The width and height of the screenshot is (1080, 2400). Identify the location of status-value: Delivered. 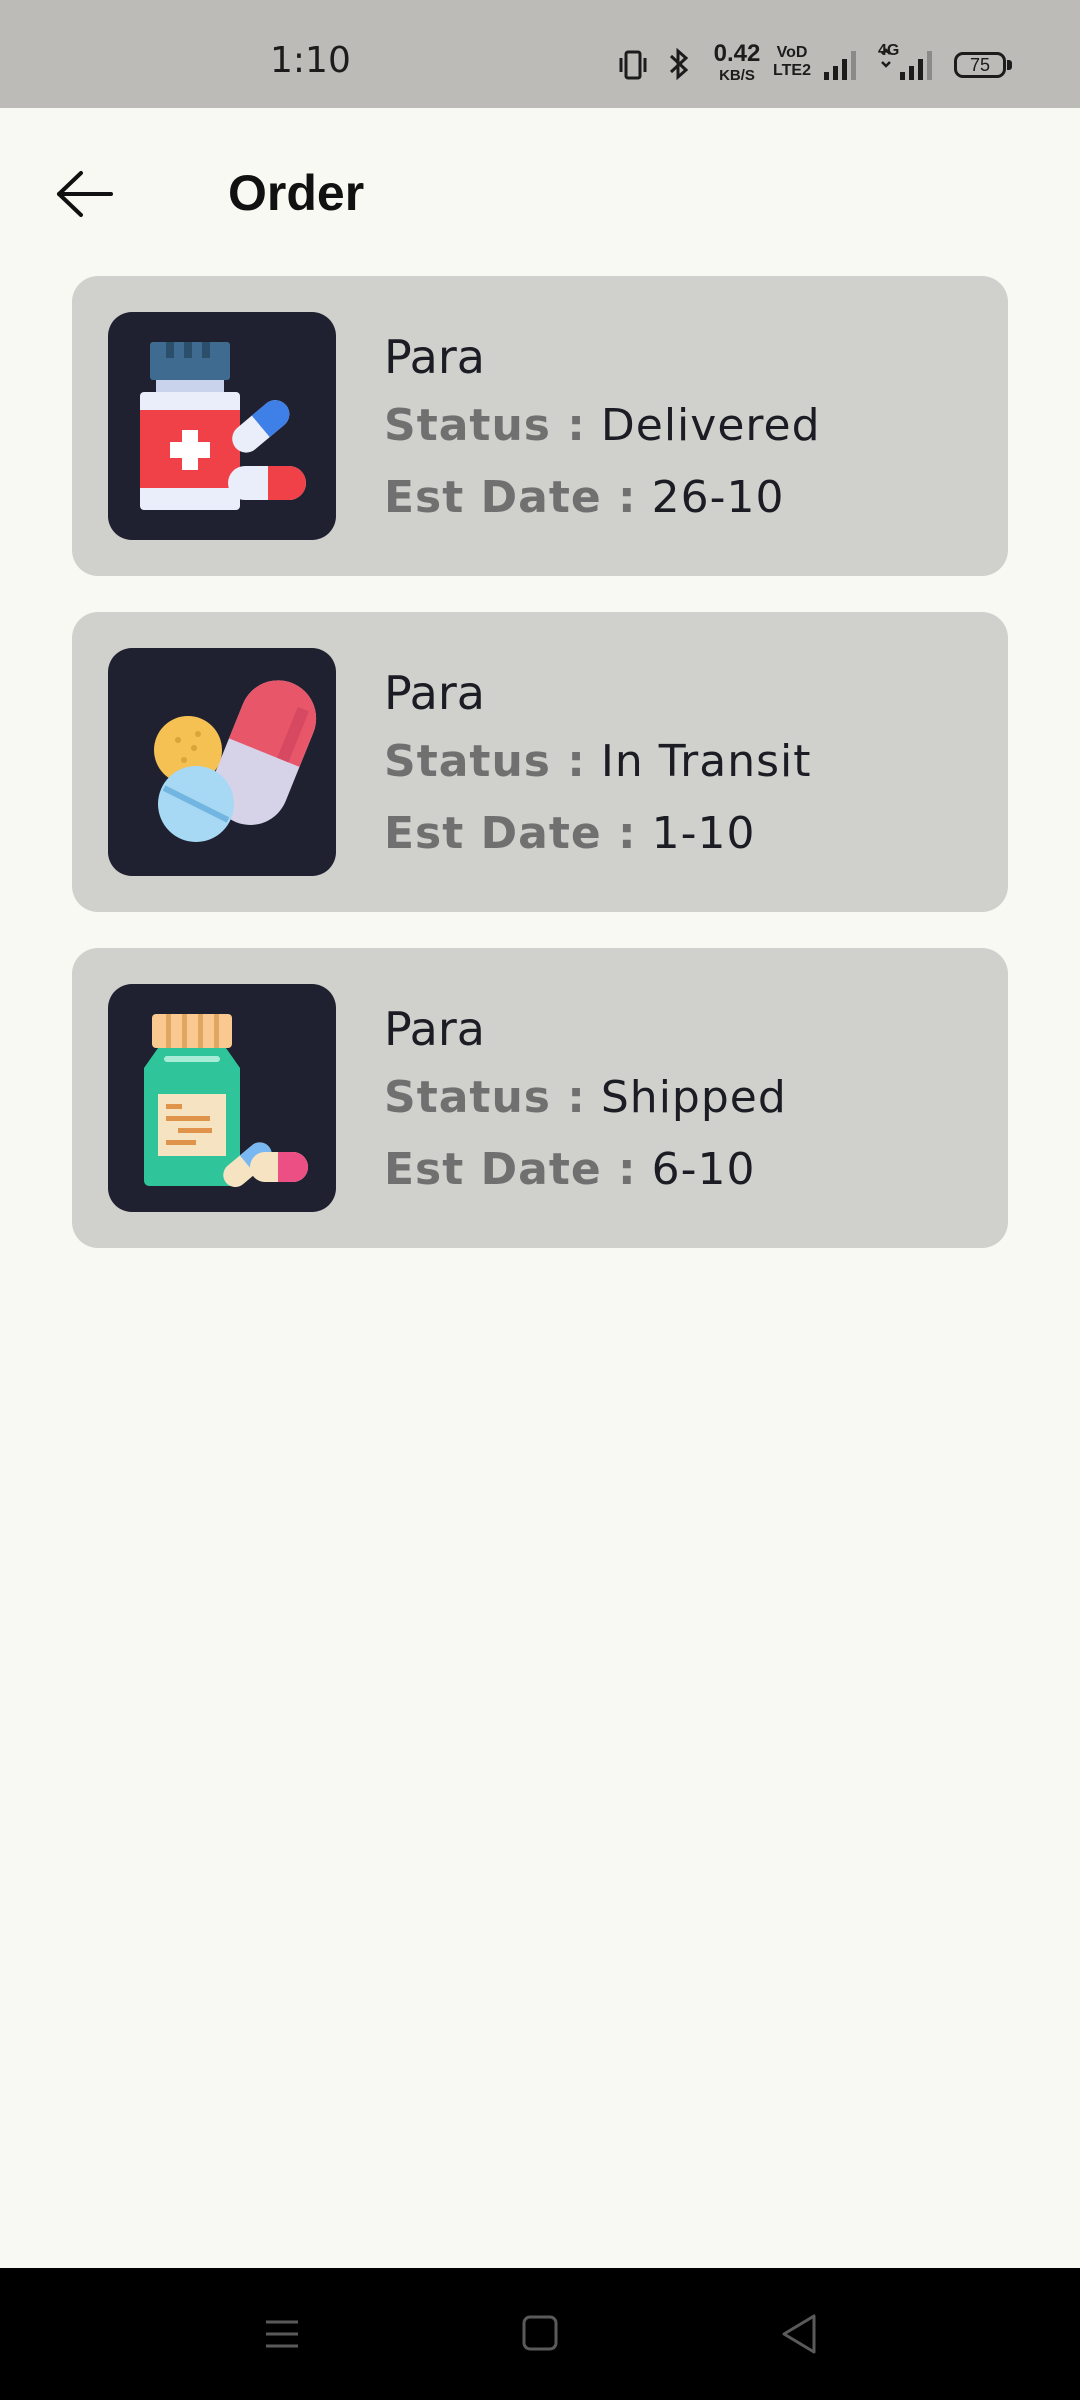
(710, 425).